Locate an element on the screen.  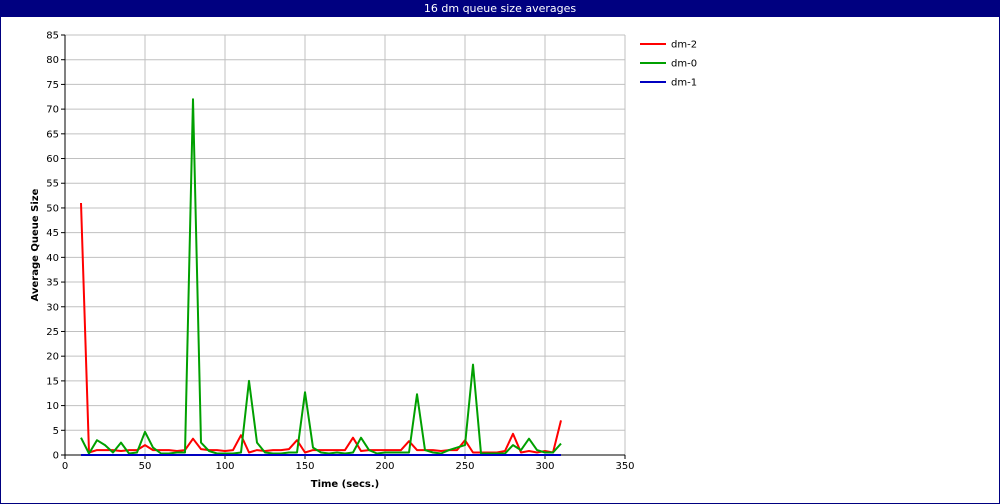
y-tick-label: 35 is located at coordinates (52, 283).